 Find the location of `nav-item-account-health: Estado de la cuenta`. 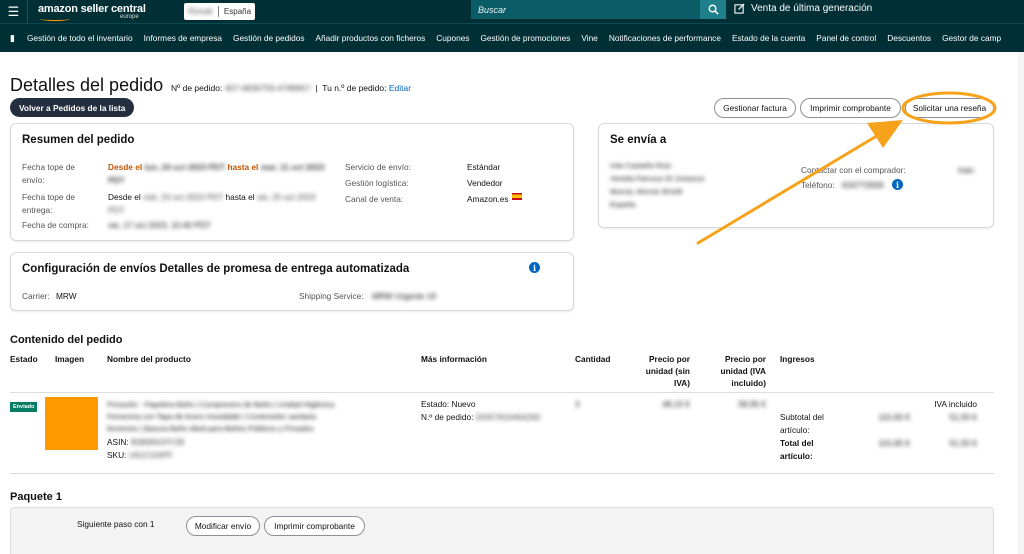

nav-item-account-health: Estado de la cuenta is located at coordinates (768, 38).